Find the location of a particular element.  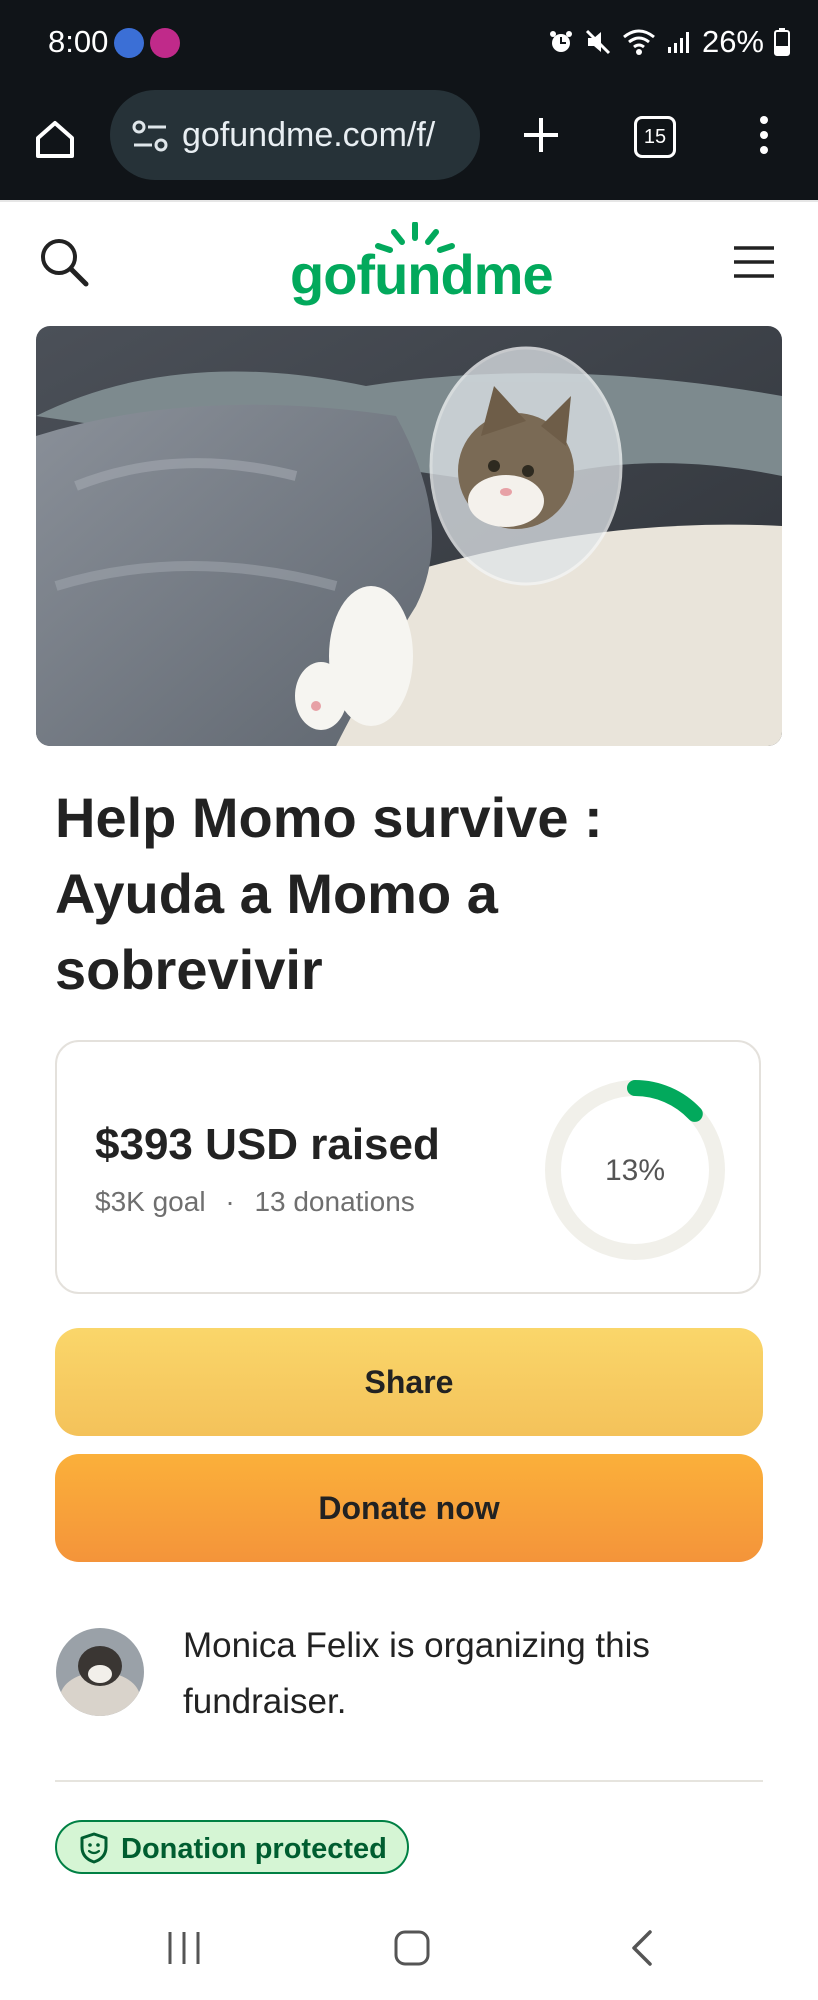

system-nav-bar is located at coordinates (409, 1949).